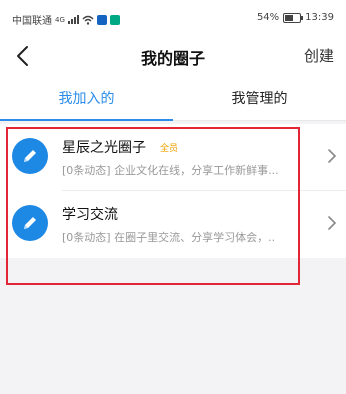 The width and height of the screenshot is (346, 394). I want to click on app-header: 我的圈子 创建, so click(173, 56).